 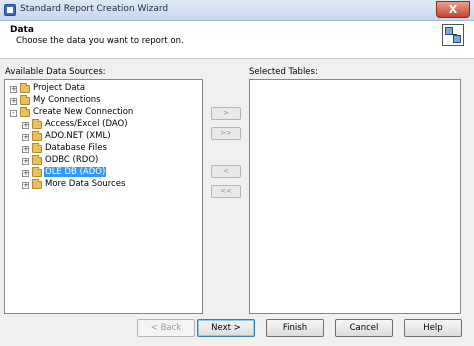 I want to click on tree-item-label: Create New Connection, so click(x=83, y=112).